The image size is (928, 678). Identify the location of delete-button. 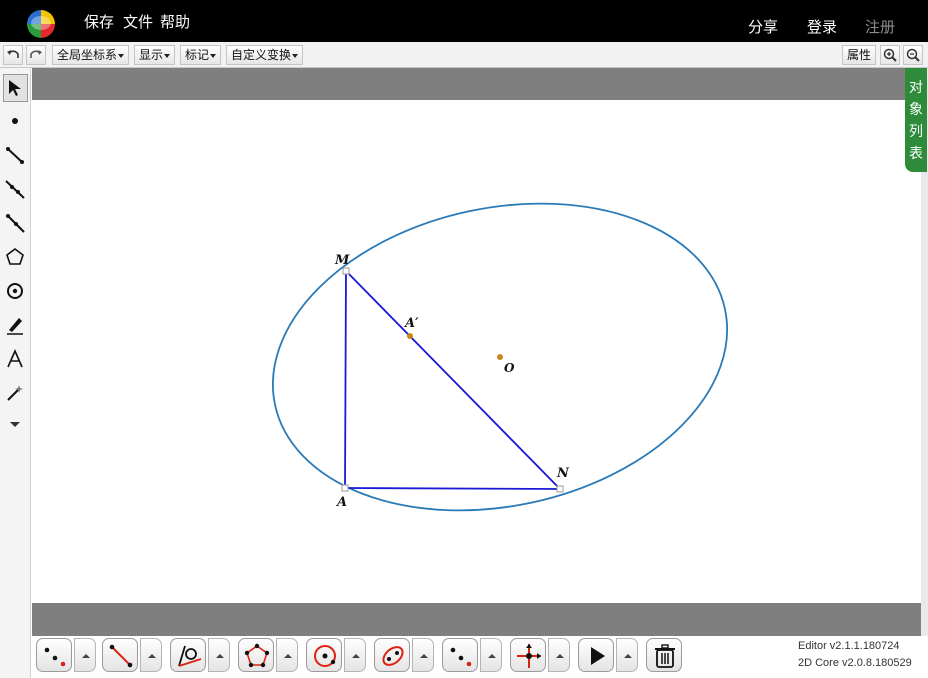
(664, 655).